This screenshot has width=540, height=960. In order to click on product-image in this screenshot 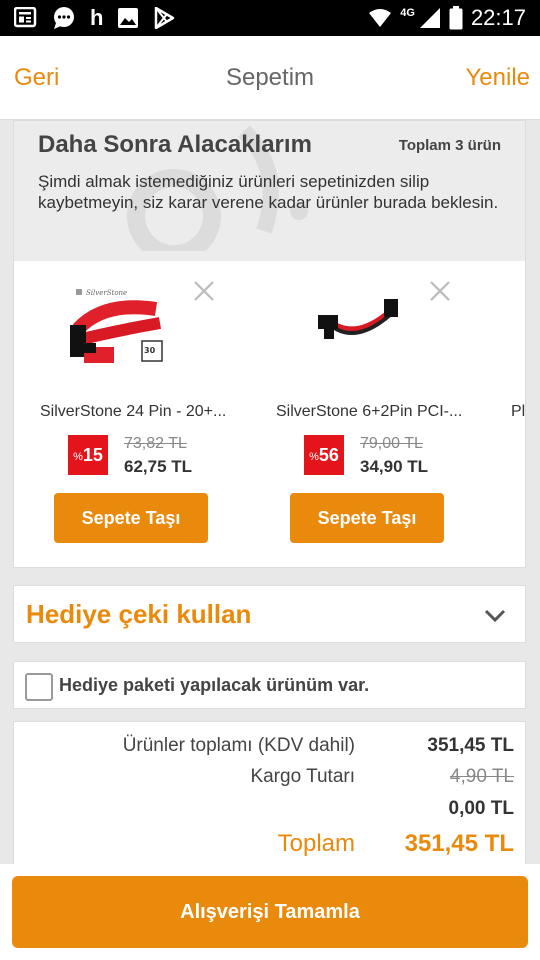, I will do `click(360, 336)`.